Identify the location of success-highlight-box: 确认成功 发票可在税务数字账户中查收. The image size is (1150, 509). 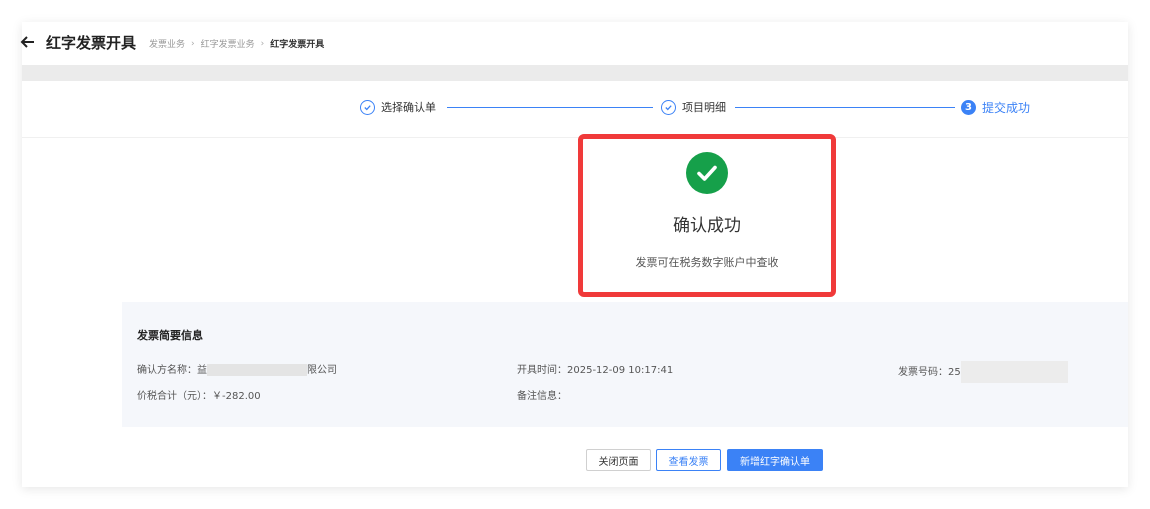
(707, 215).